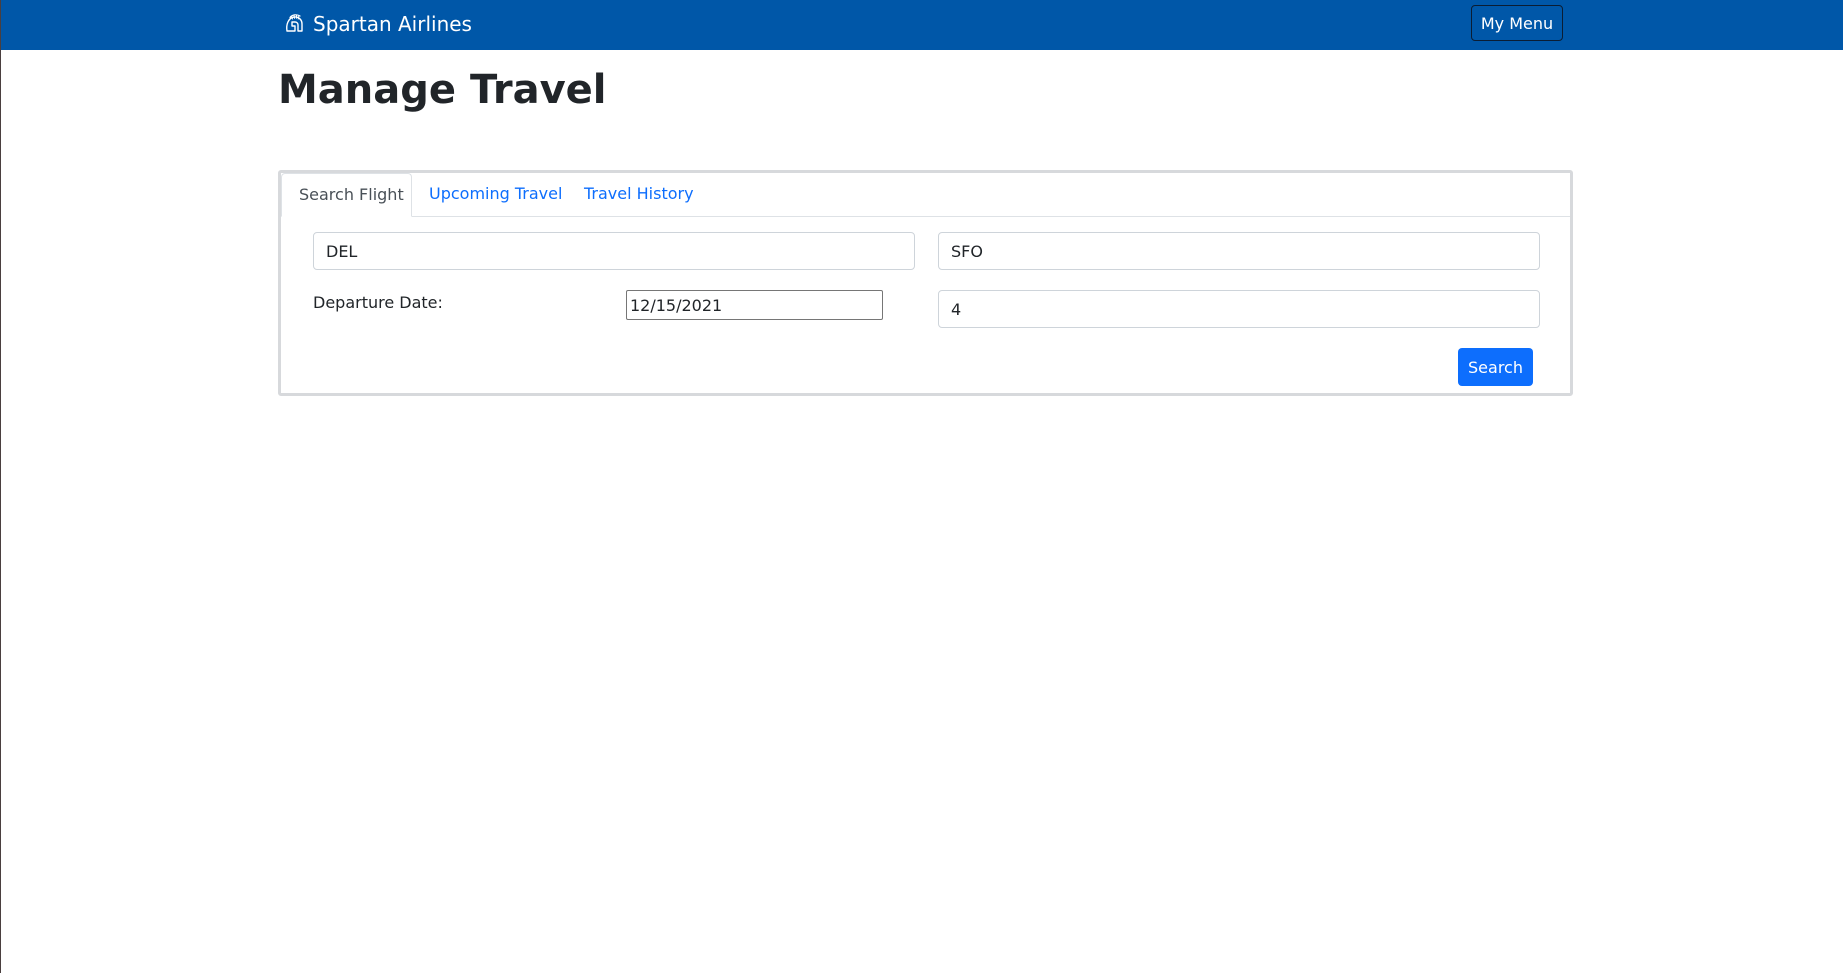 This screenshot has width=1843, height=973. Describe the element at coordinates (346, 195) in the screenshot. I see `tab-search-flight: Search Flight` at that location.